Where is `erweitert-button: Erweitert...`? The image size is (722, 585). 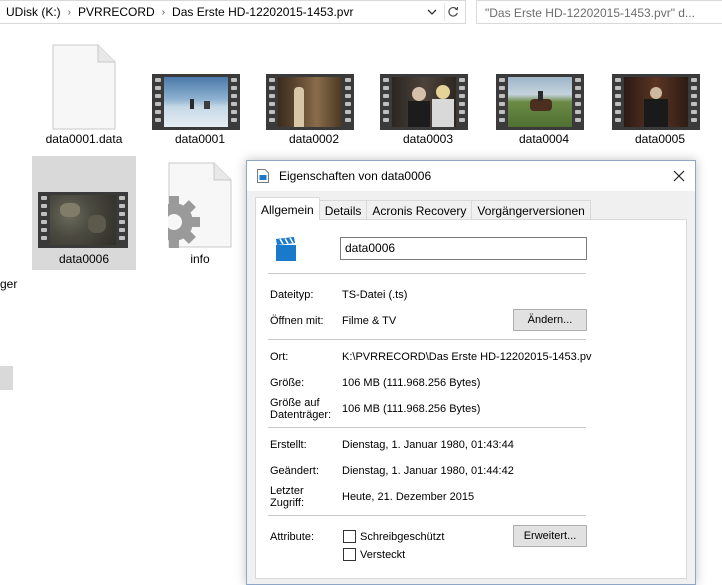 erweitert-button: Erweitert... is located at coordinates (550, 536).